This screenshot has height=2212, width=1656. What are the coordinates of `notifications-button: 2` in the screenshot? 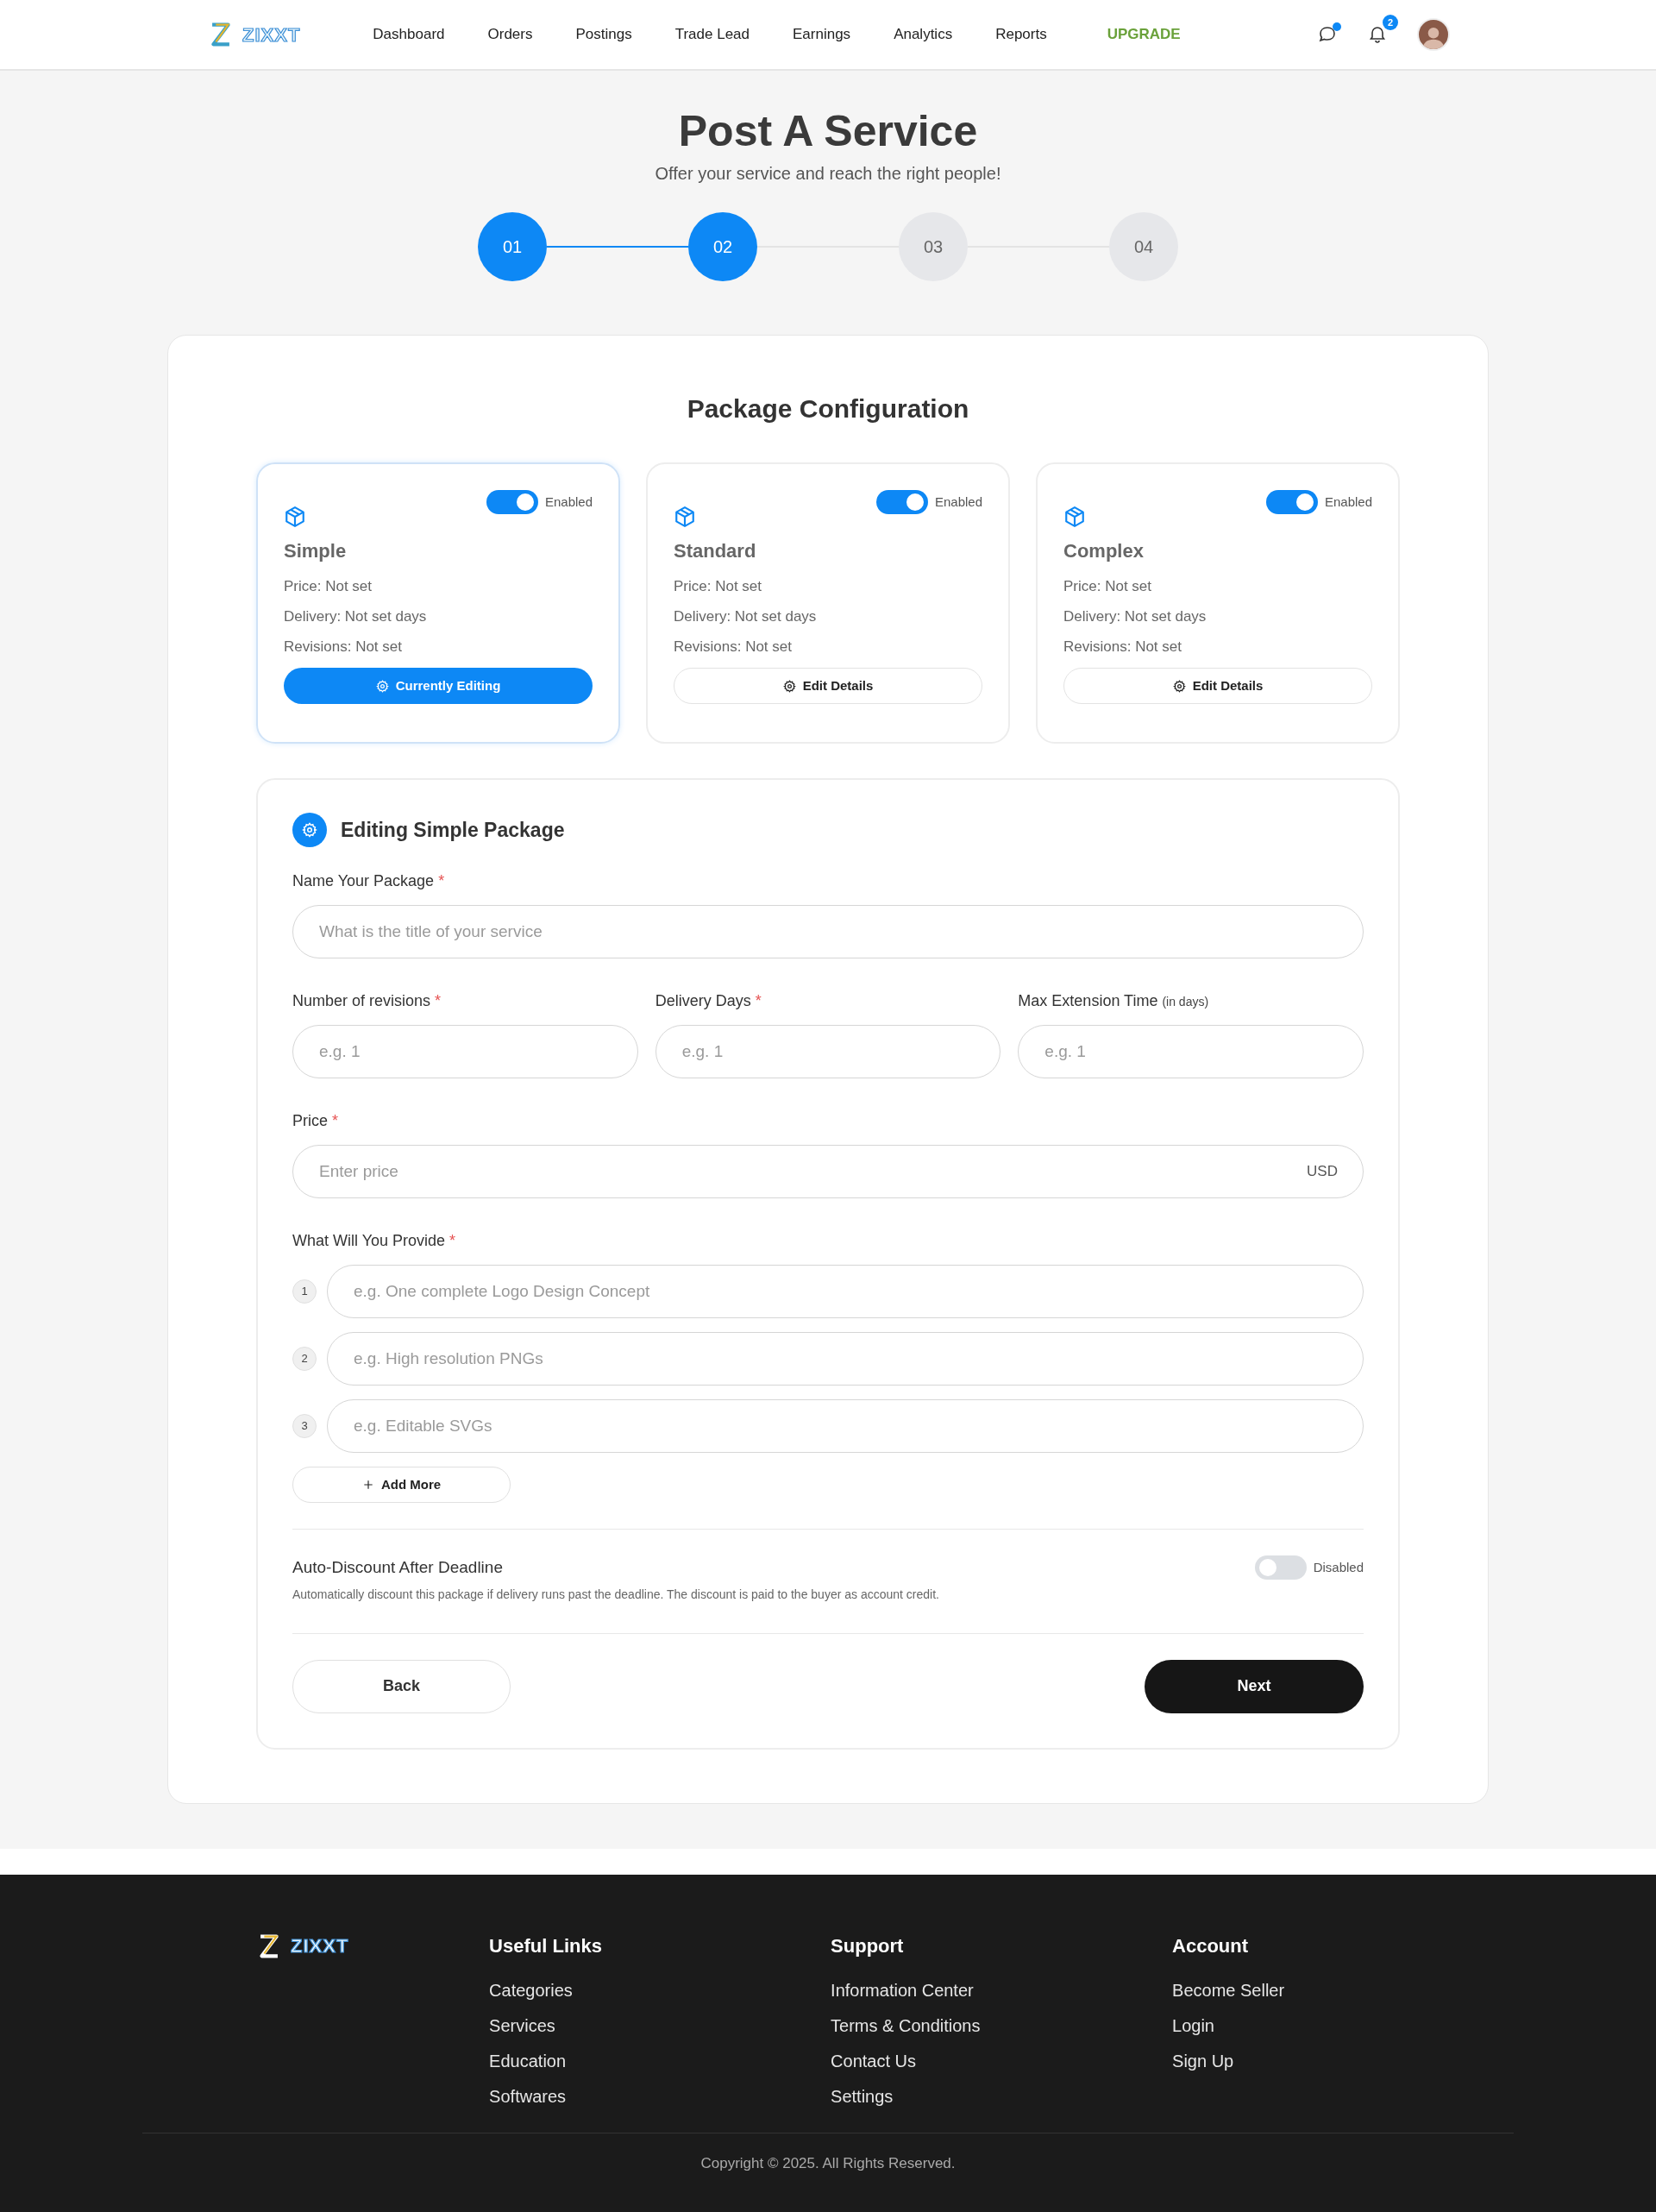 It's located at (1382, 31).